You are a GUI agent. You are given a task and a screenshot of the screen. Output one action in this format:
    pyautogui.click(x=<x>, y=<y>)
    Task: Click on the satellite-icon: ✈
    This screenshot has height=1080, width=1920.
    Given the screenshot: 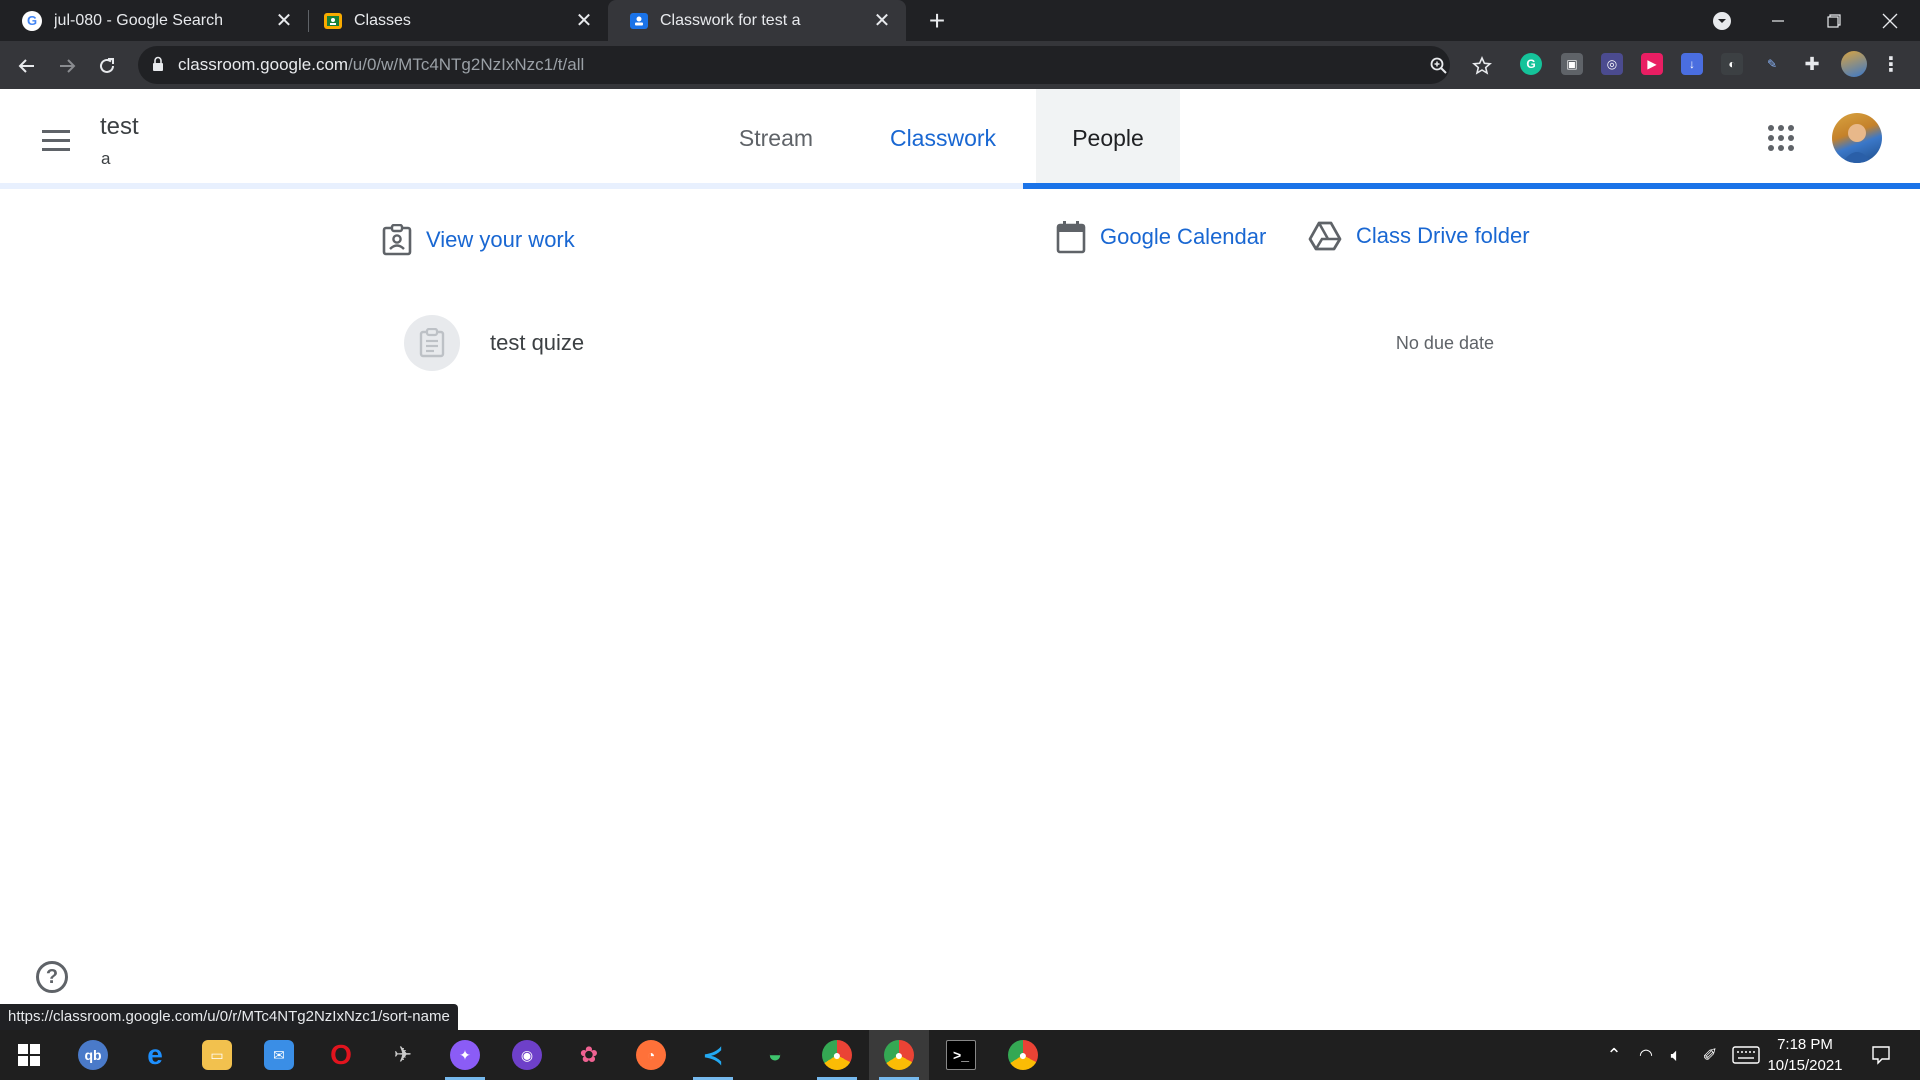 What is the action you would take?
    pyautogui.click(x=403, y=1054)
    